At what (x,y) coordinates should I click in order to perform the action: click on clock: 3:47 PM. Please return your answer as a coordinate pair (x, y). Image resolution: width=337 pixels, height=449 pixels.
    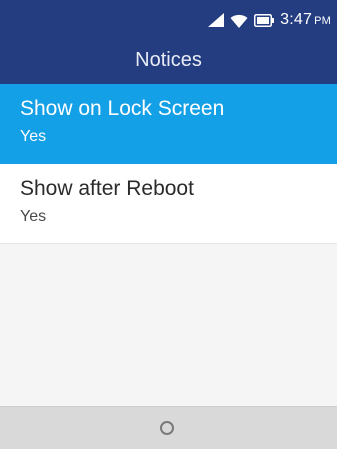
    Looking at the image, I should click on (305, 20).